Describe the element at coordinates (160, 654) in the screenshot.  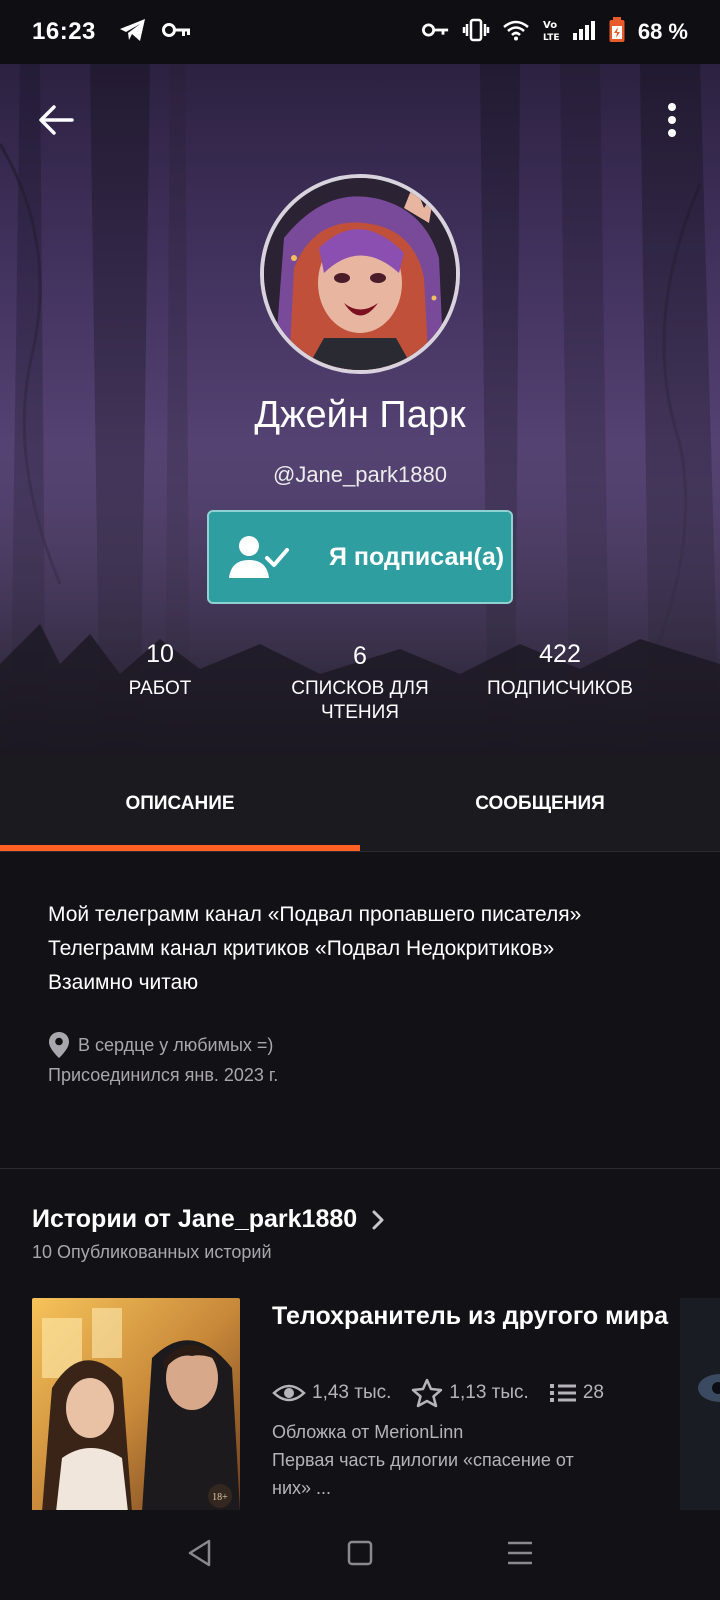
I see `stat-number: 10` at that location.